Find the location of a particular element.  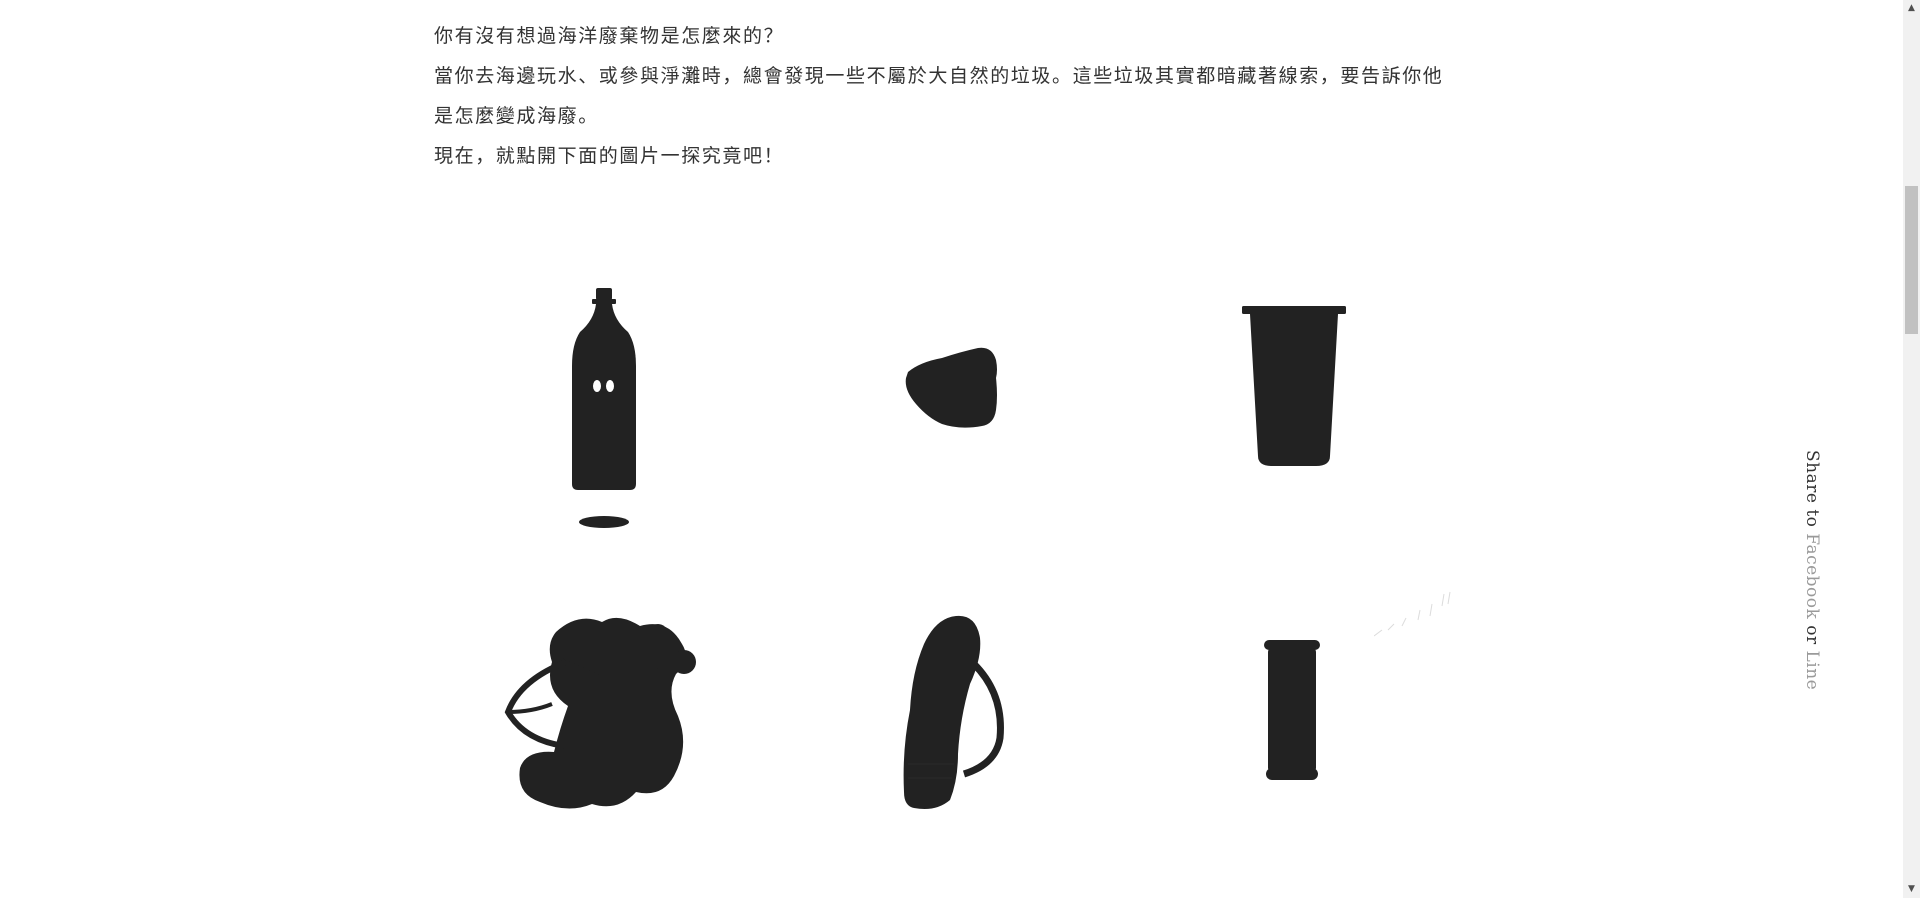

scroll-thumb is located at coordinates (1911, 260).